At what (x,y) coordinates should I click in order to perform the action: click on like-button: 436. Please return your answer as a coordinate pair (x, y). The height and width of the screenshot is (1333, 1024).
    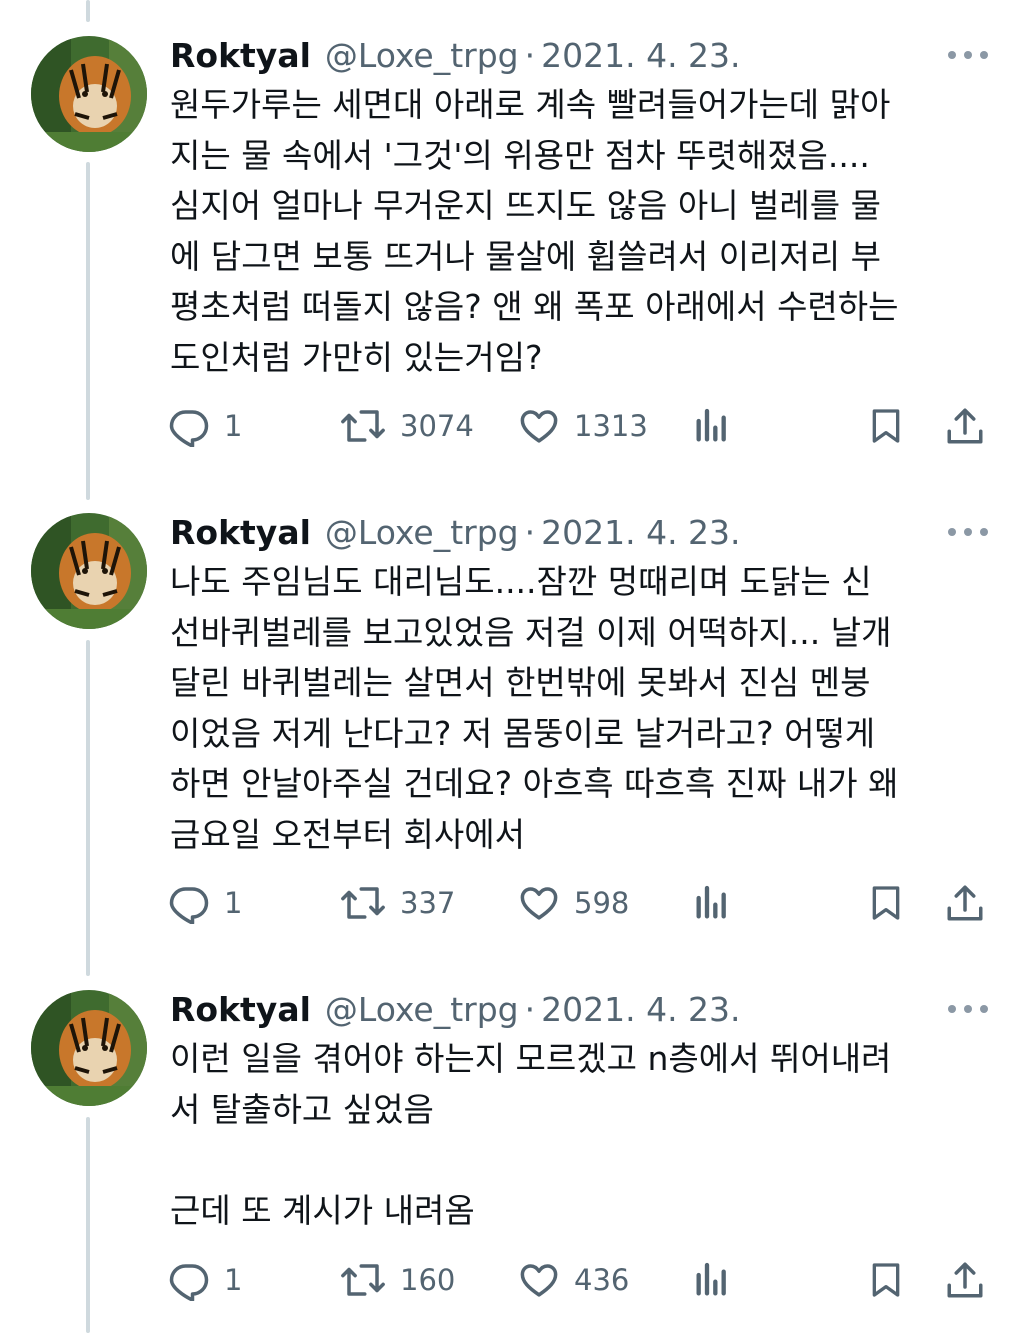
    Looking at the image, I should click on (573, 1280).